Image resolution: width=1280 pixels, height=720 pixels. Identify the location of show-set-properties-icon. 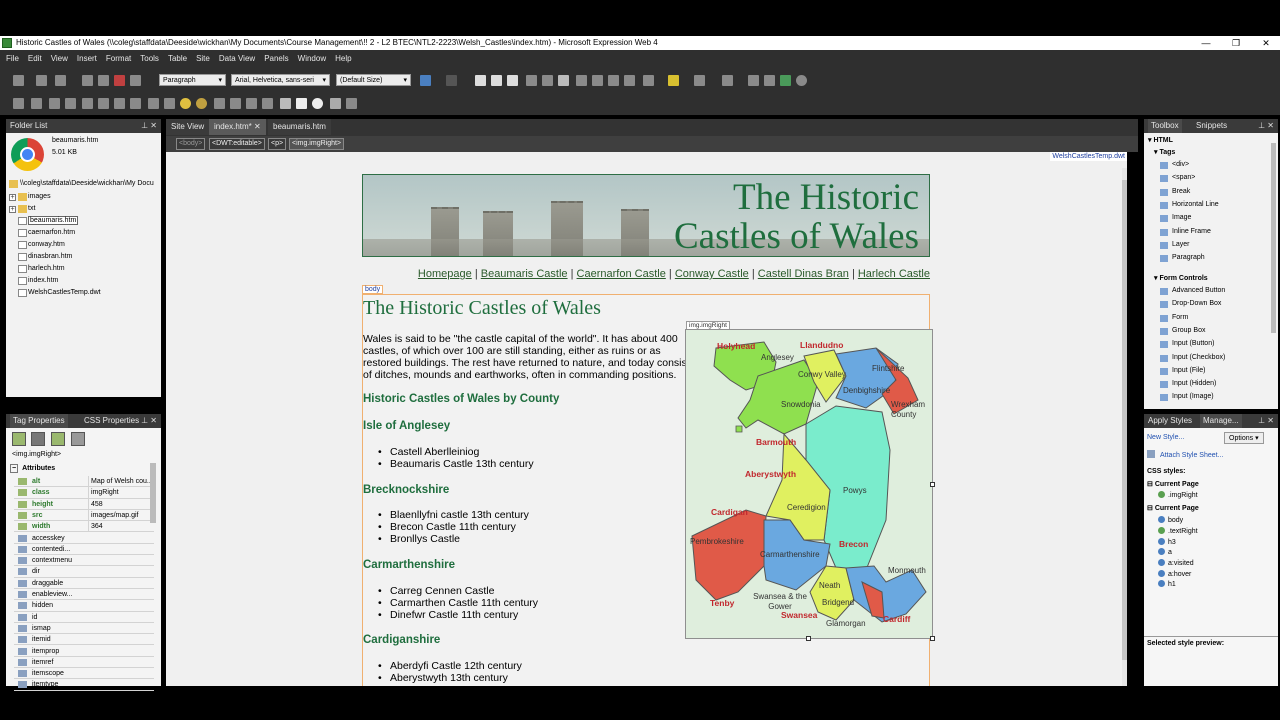
(58, 439).